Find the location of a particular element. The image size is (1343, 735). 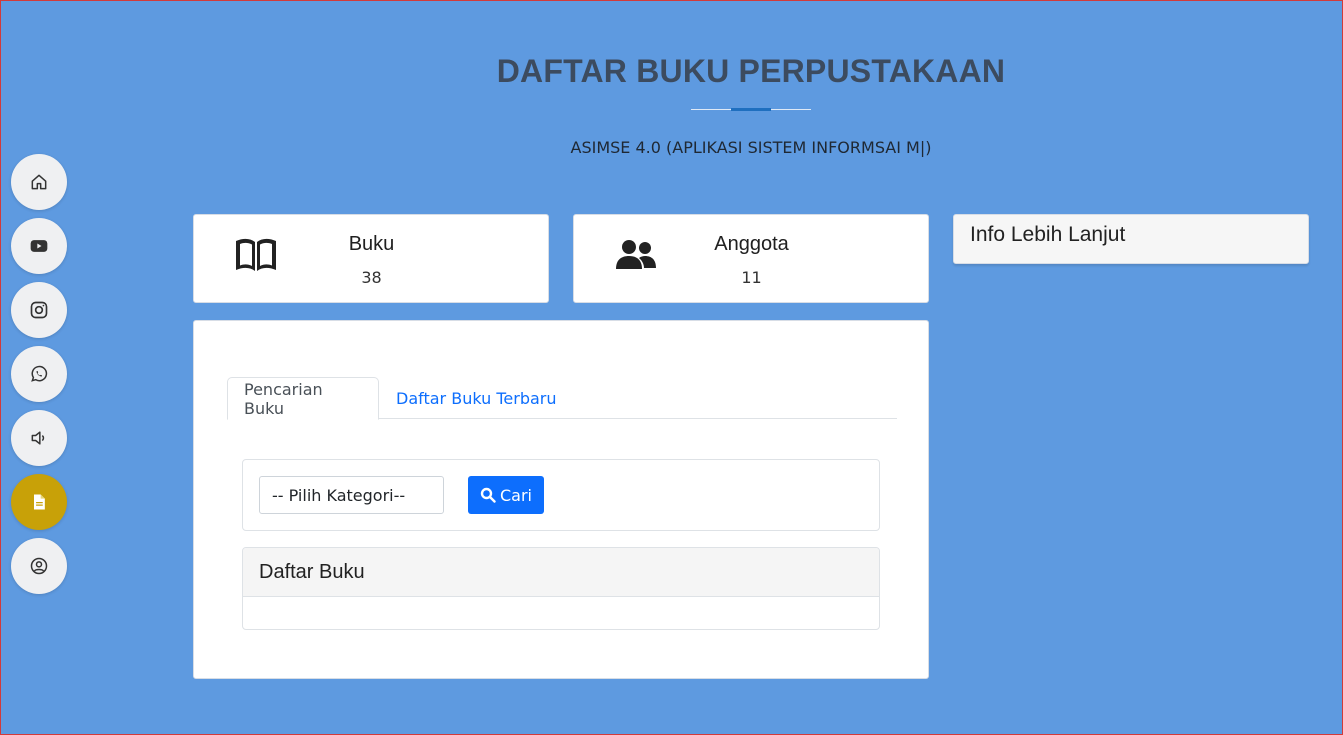

tab-bar: Pencarian Buku Daftar Buku Terbaru is located at coordinates (562, 398).